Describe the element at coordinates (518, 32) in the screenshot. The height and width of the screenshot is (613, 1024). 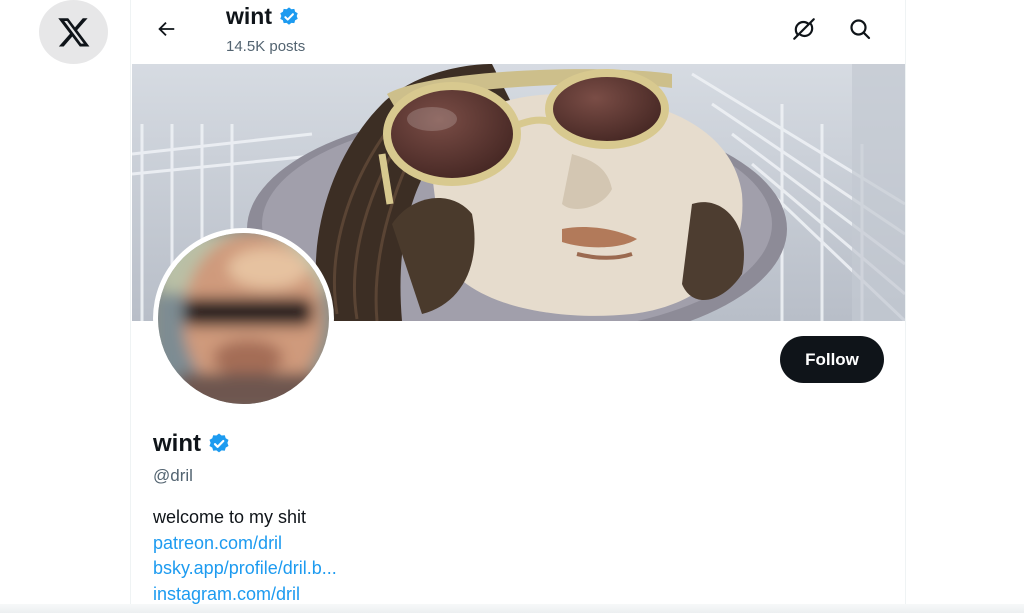
I see `profile-header-bar: wint 14.5K posts` at that location.